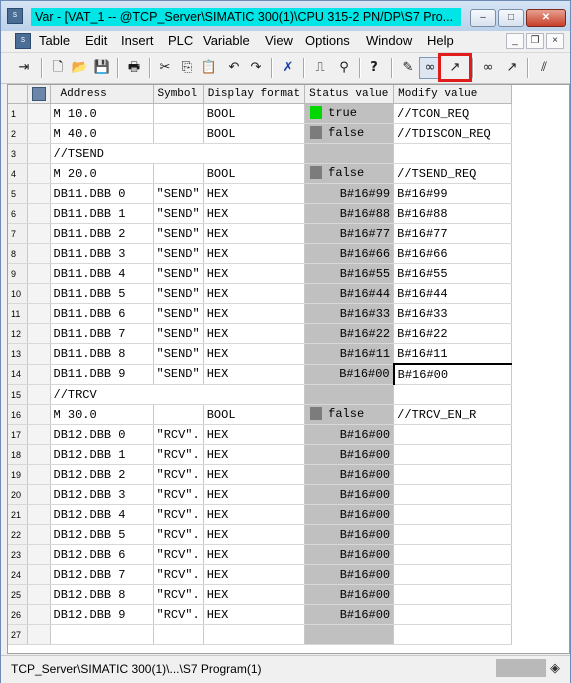 The image size is (571, 683). What do you see at coordinates (102, 494) in the screenshot?
I see `address-cell: DB12.DBB 3` at bounding box center [102, 494].